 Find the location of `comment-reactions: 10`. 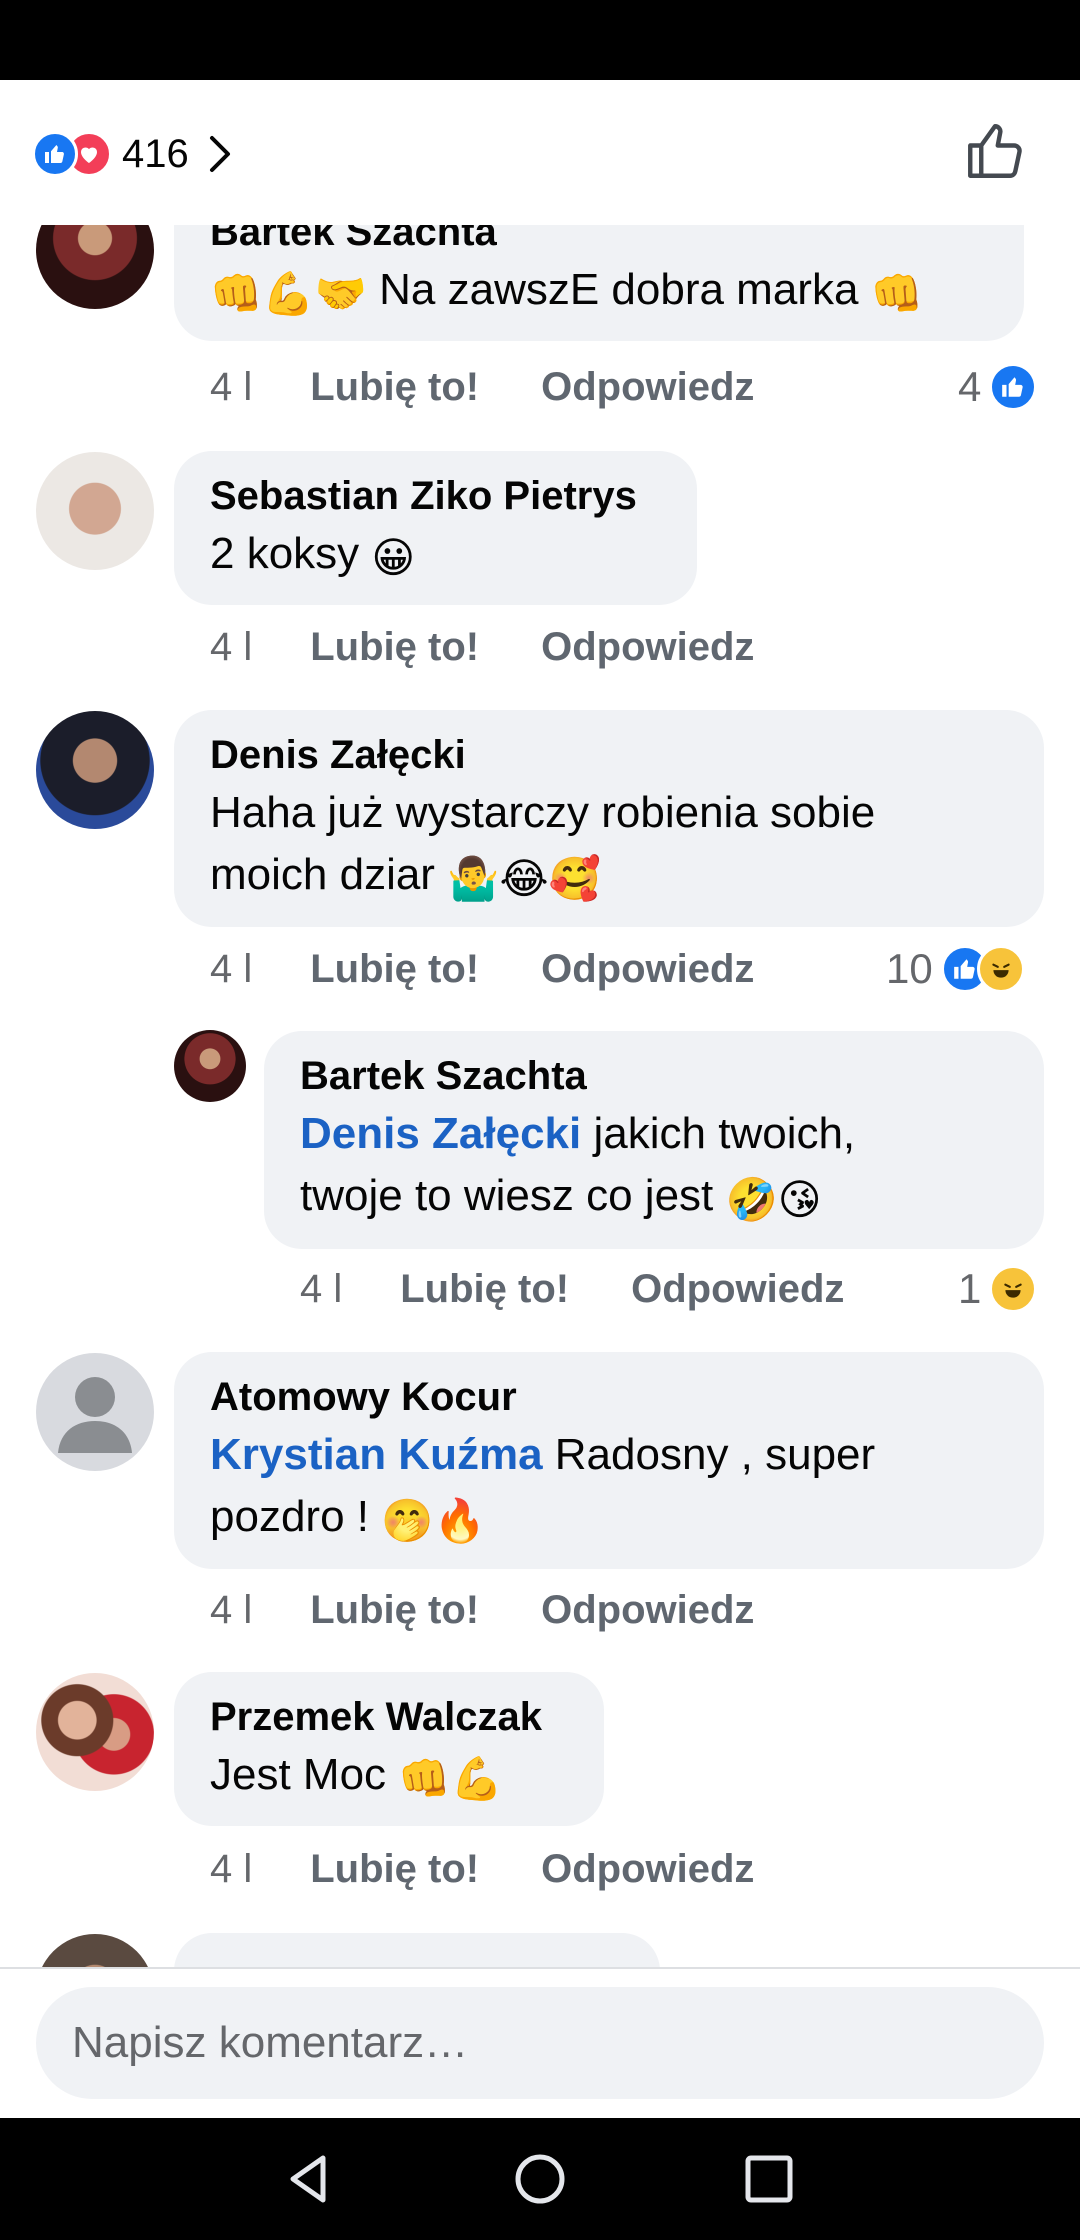

comment-reactions: 10 is located at coordinates (955, 969).